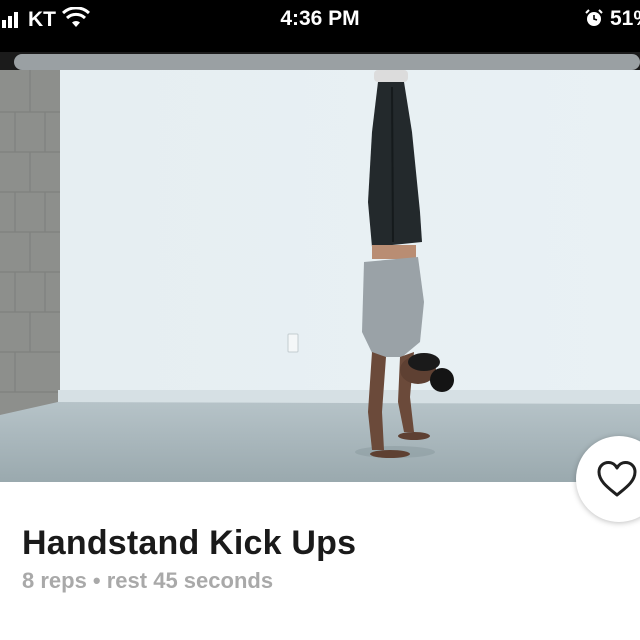 This screenshot has height=640, width=640. I want to click on battery-percentage: 51%, so click(625, 18).